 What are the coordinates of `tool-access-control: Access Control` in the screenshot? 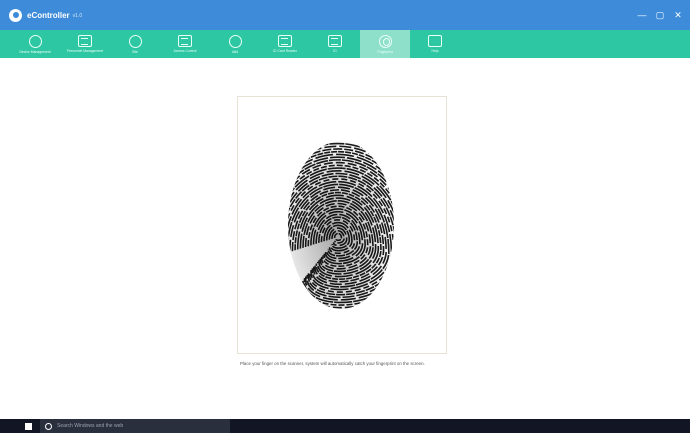 It's located at (185, 44).